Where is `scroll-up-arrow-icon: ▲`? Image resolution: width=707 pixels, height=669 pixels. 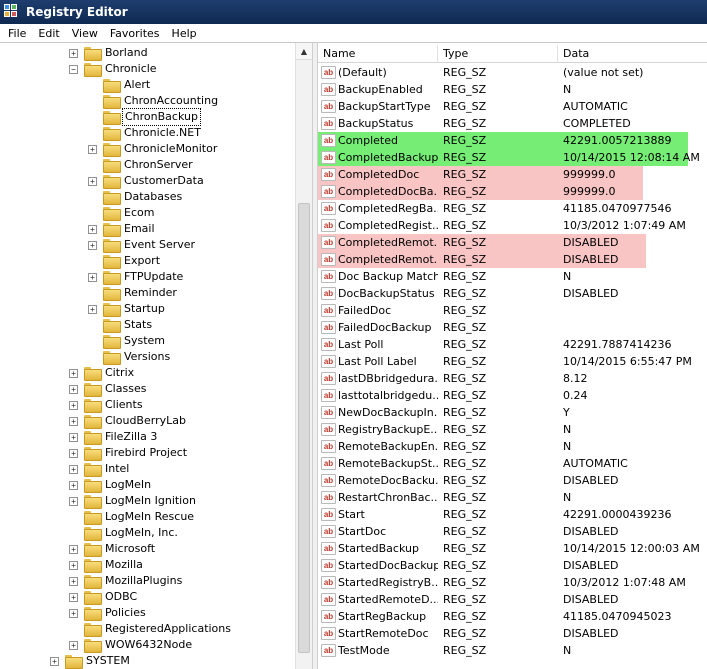 scroll-up-arrow-icon: ▲ is located at coordinates (304, 51).